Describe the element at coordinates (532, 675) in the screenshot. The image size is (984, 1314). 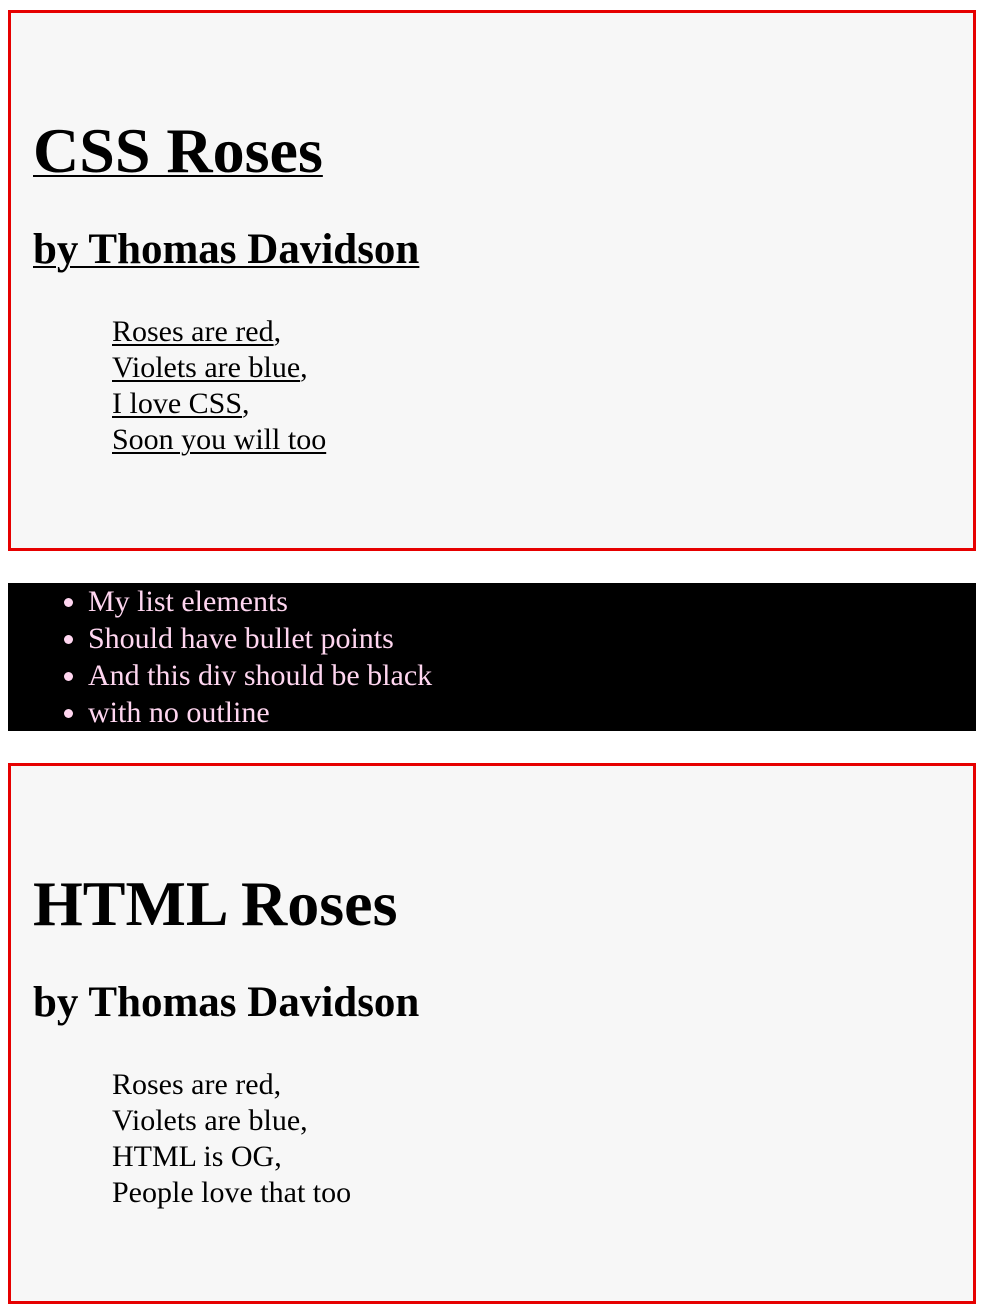
I see `list-item: And this div should be black` at that location.